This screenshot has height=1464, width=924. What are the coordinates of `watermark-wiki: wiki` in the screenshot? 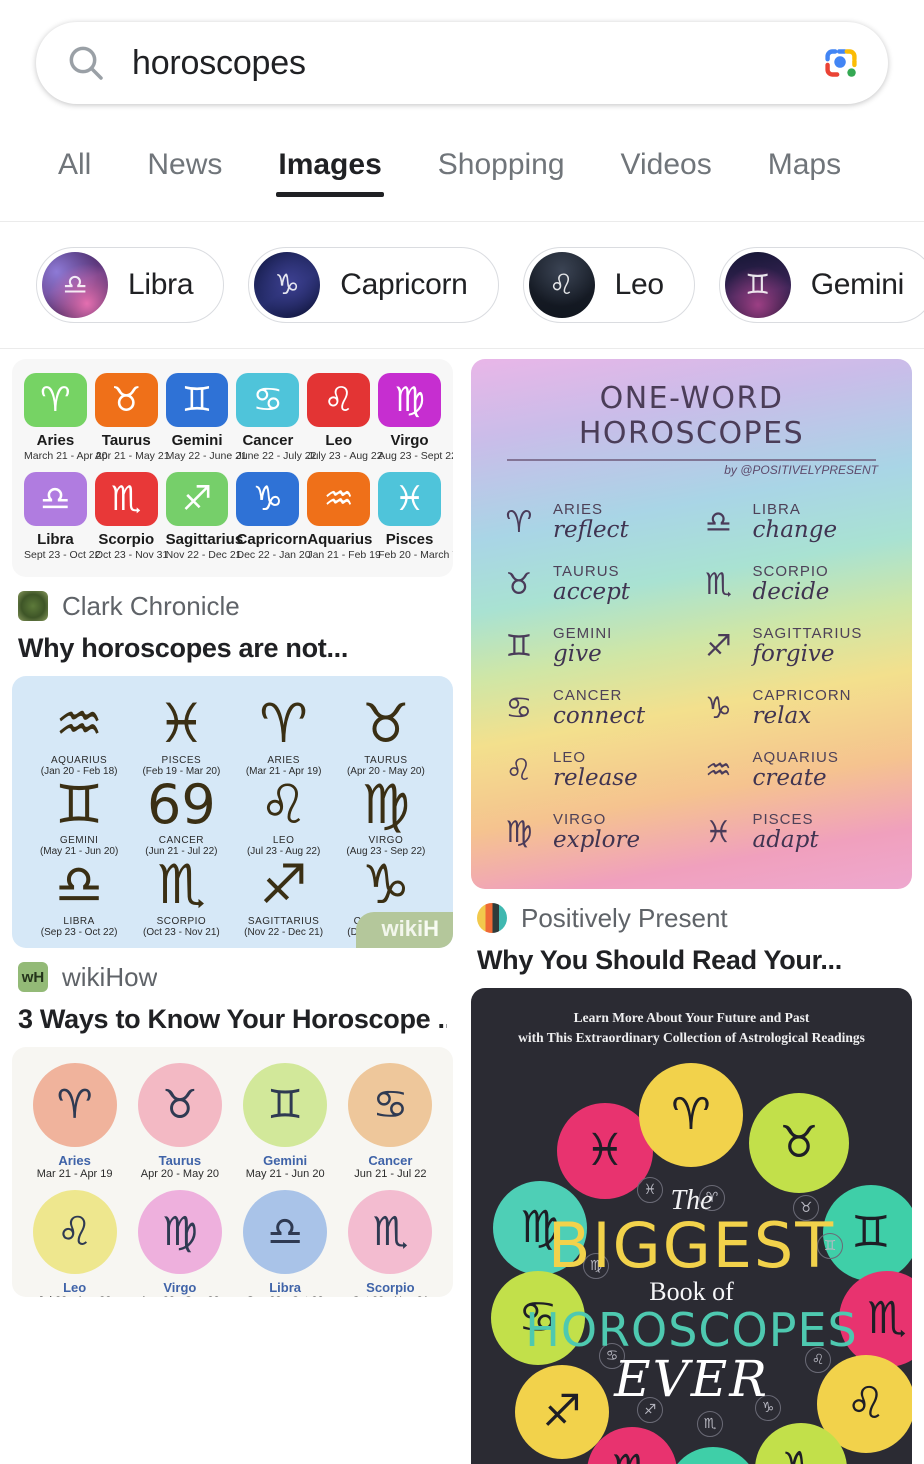 It's located at (402, 929).